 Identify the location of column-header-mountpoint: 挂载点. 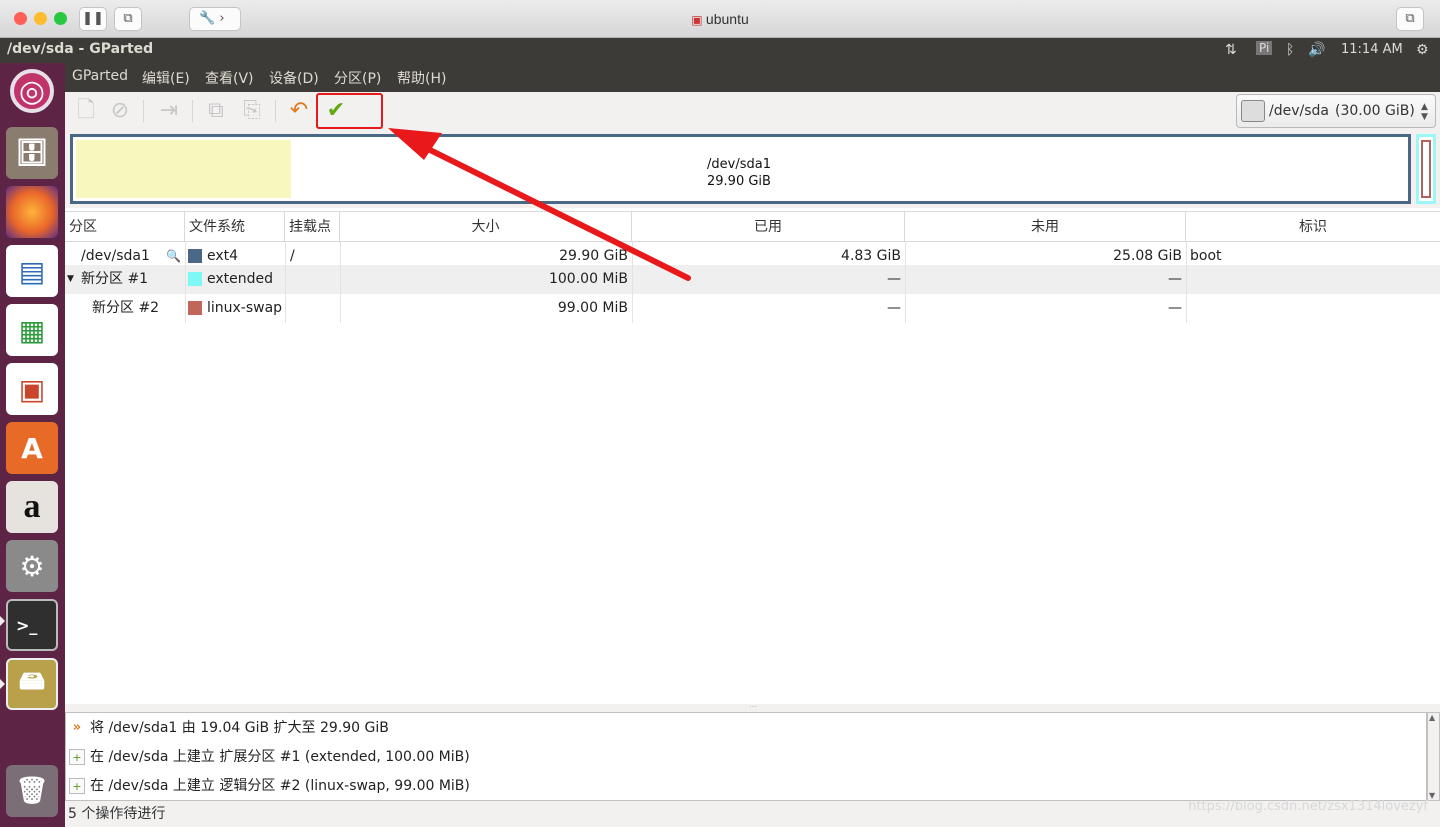
(312, 227).